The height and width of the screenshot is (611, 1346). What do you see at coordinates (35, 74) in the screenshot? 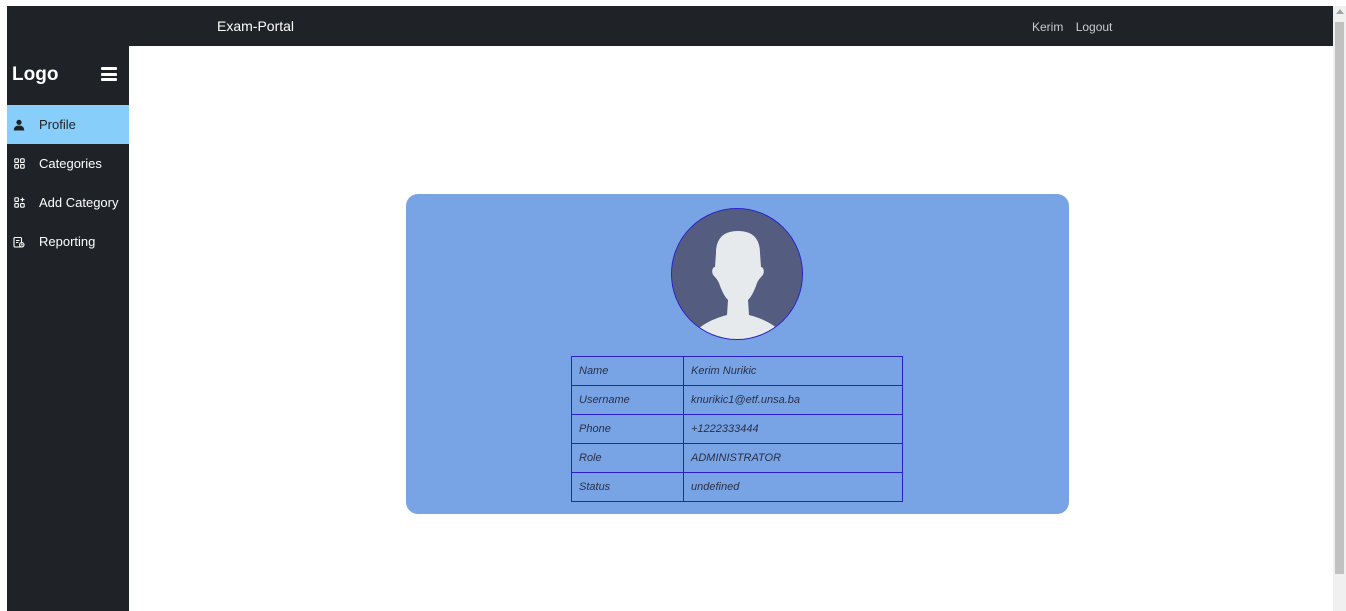
I see `logo: Logo` at bounding box center [35, 74].